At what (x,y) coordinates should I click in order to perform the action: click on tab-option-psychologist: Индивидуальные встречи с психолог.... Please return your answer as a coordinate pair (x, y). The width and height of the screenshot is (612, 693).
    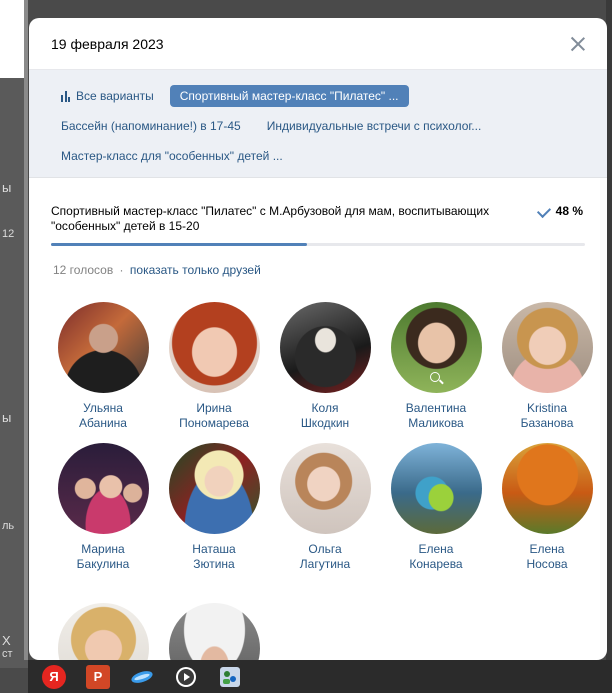
    Looking at the image, I should click on (374, 126).